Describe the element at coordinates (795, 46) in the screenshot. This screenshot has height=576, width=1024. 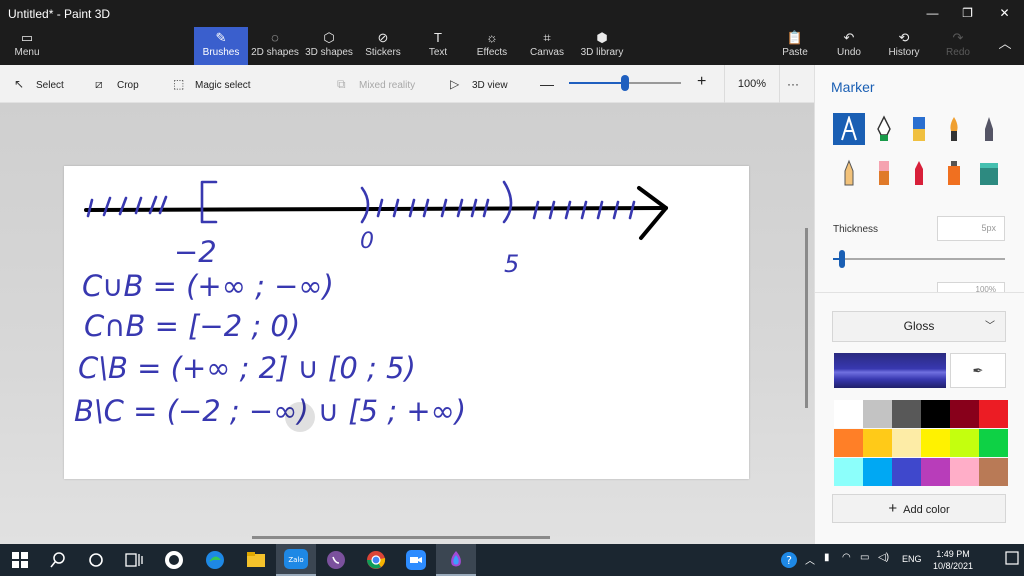
I see `paste-button: 📋 Paste` at that location.